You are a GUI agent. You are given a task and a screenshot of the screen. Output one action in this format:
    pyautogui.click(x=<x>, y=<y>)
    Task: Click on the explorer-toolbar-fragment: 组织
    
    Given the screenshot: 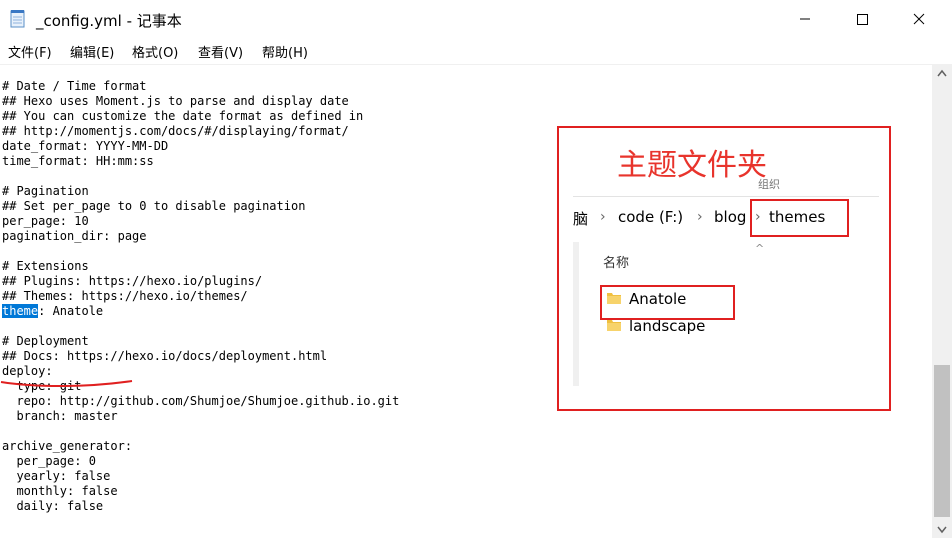 What is the action you would take?
    pyautogui.click(x=726, y=187)
    